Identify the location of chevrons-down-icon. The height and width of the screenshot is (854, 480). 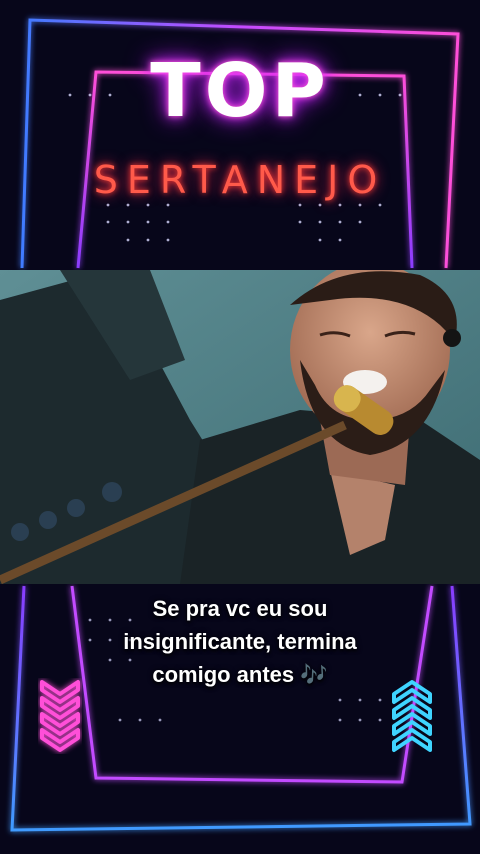
(60, 716).